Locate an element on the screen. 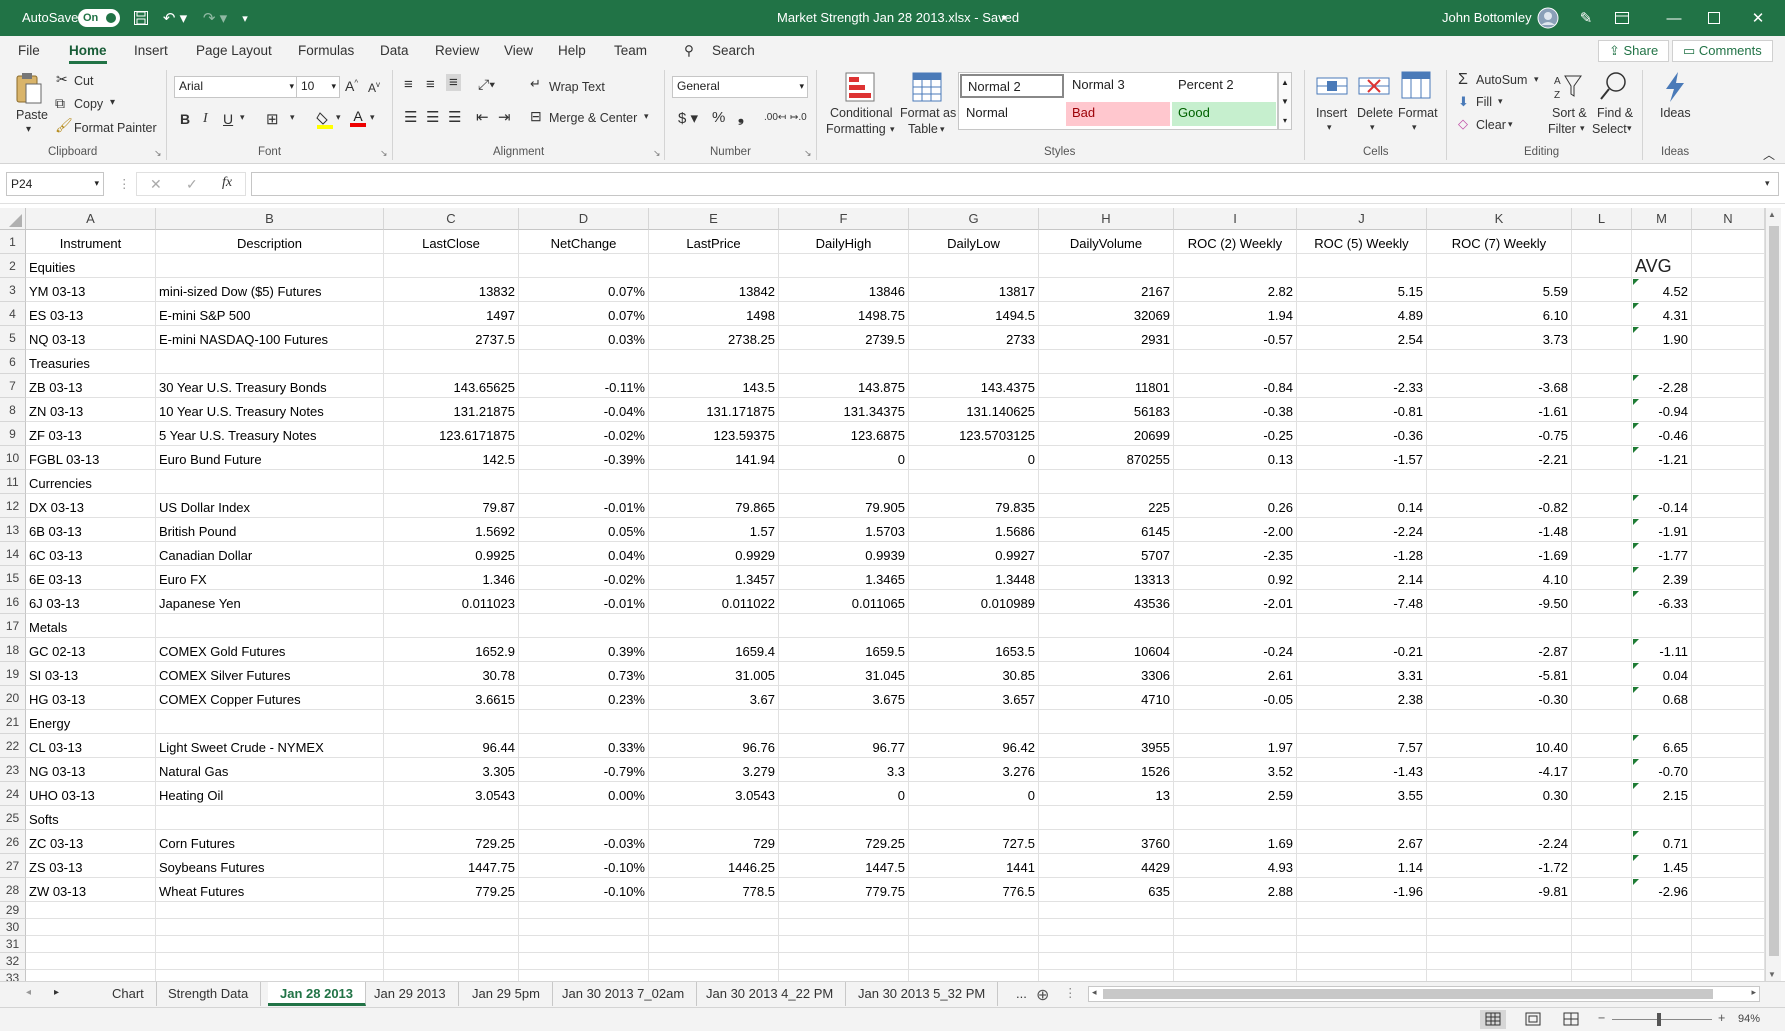 The image size is (1785, 1031). table-cell: 1.3457 is located at coordinates (714, 578).